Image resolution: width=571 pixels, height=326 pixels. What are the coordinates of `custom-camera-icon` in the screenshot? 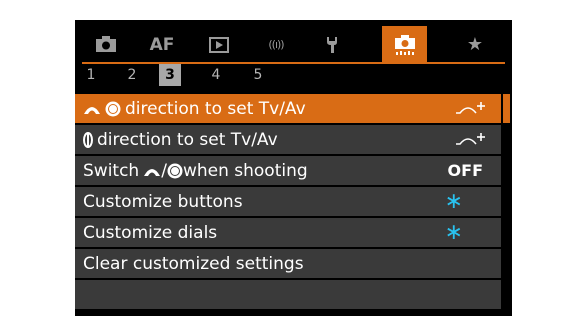 It's located at (404, 44).